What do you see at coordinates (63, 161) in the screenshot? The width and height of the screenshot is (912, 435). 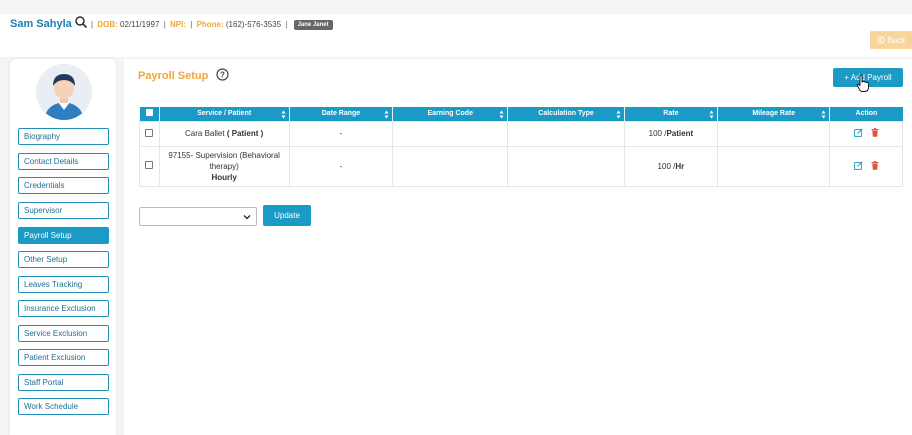 I see `sidebar-item-contact-details: Contact Details` at bounding box center [63, 161].